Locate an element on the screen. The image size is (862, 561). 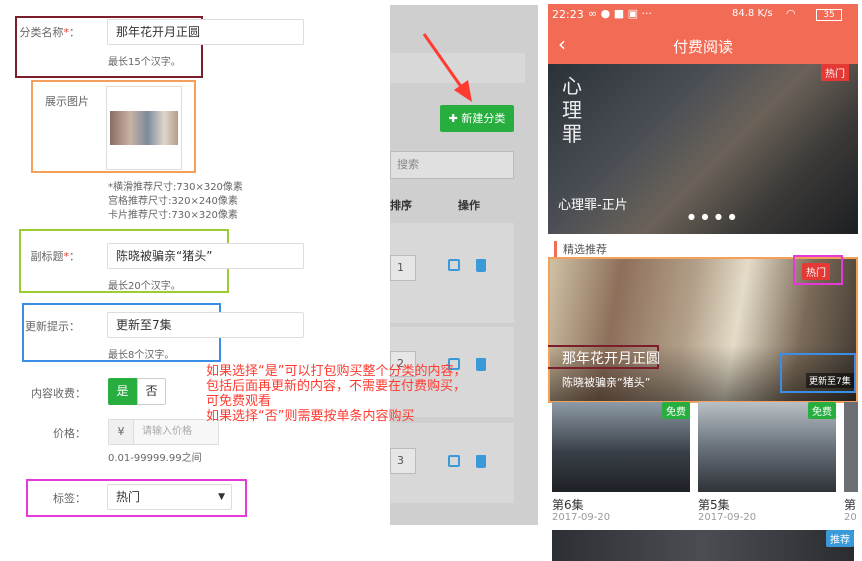
caret-down-icon: ▼ is located at coordinates (221, 497).